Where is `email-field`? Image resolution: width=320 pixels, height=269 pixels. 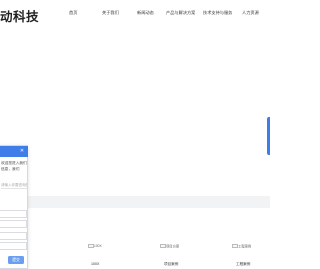 email-field is located at coordinates (13, 236).